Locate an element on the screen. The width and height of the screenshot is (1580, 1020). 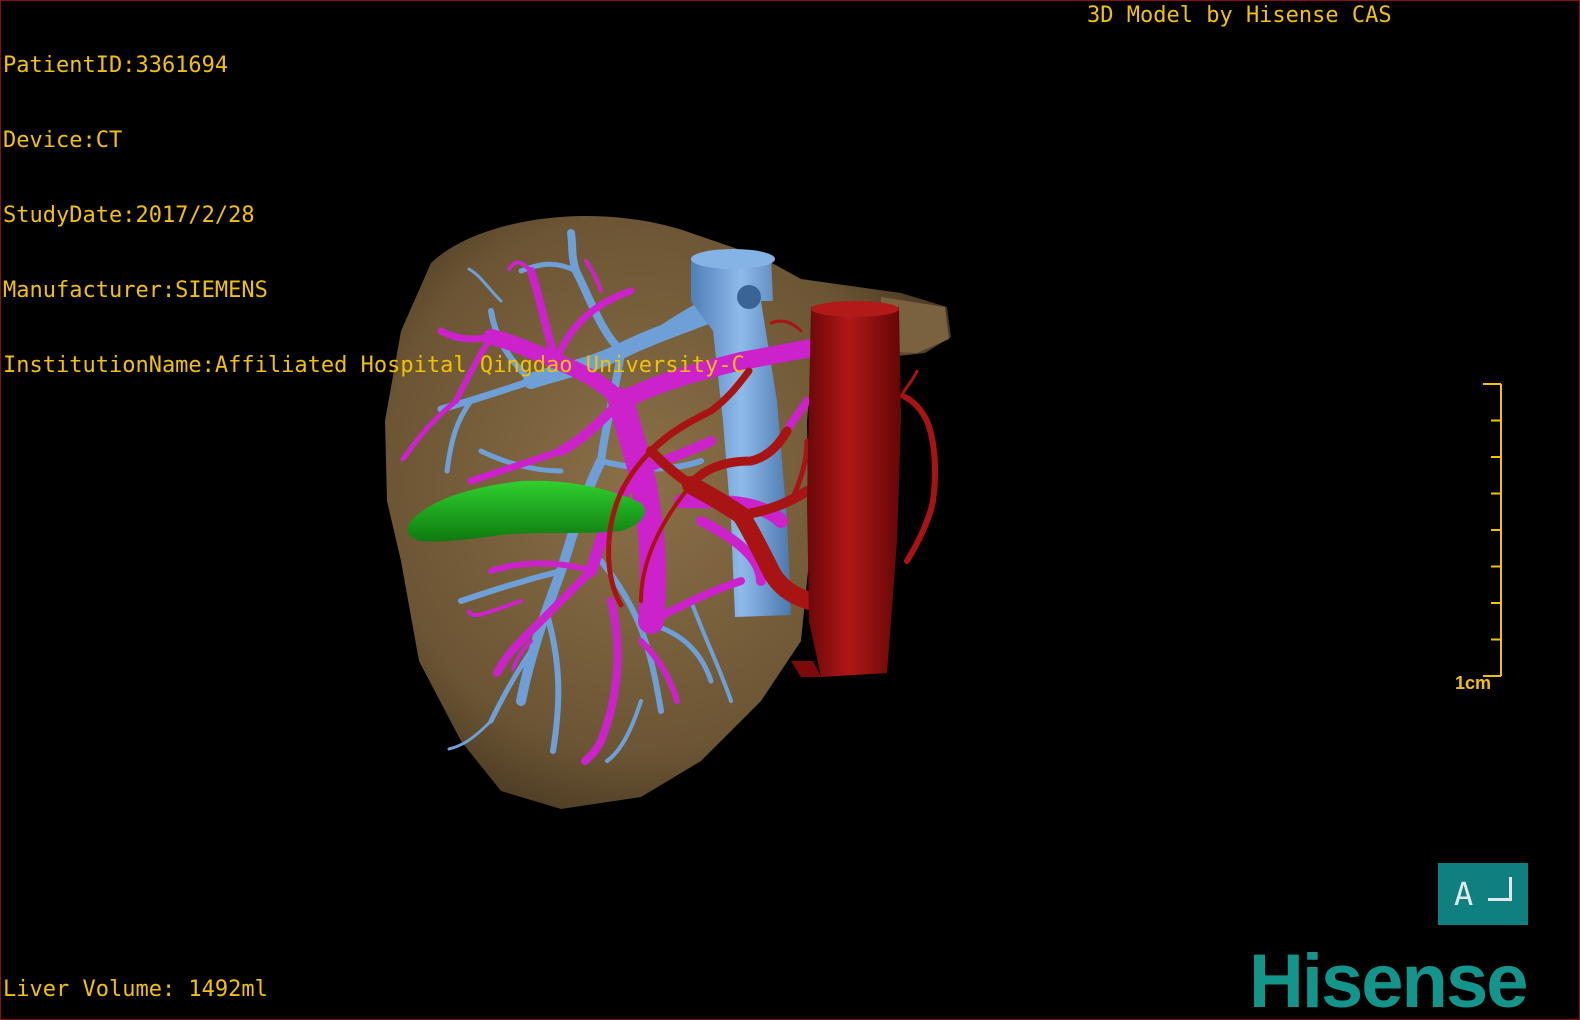
scale-bar-label: 1cm is located at coordinates (1473, 683).